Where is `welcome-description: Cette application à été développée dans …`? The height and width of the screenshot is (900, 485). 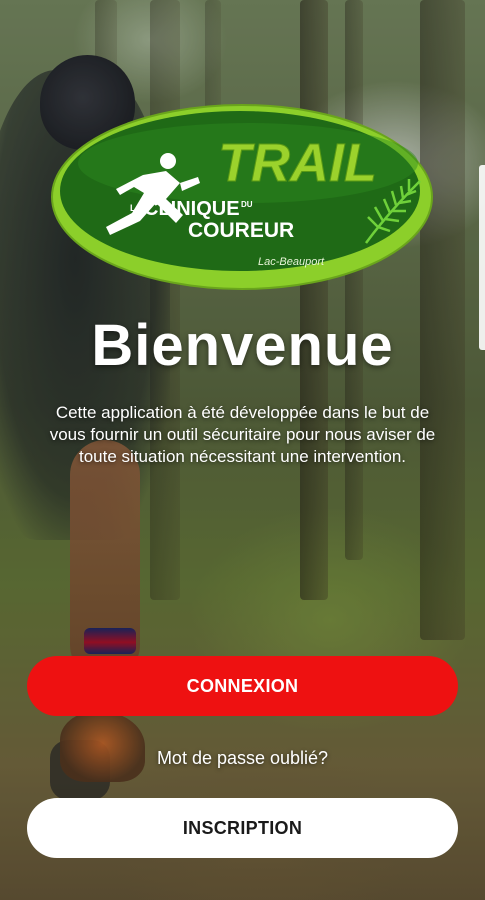
welcome-description: Cette application à été développée dans … is located at coordinates (242, 434).